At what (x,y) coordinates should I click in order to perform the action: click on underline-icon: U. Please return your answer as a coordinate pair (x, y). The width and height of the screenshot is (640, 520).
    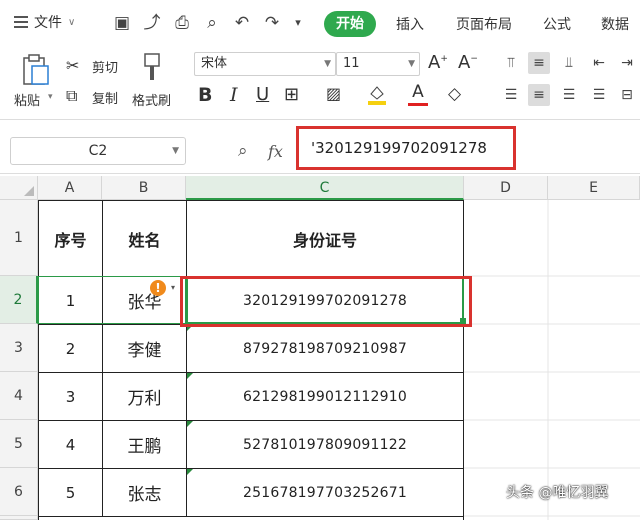
    Looking at the image, I should click on (262, 94).